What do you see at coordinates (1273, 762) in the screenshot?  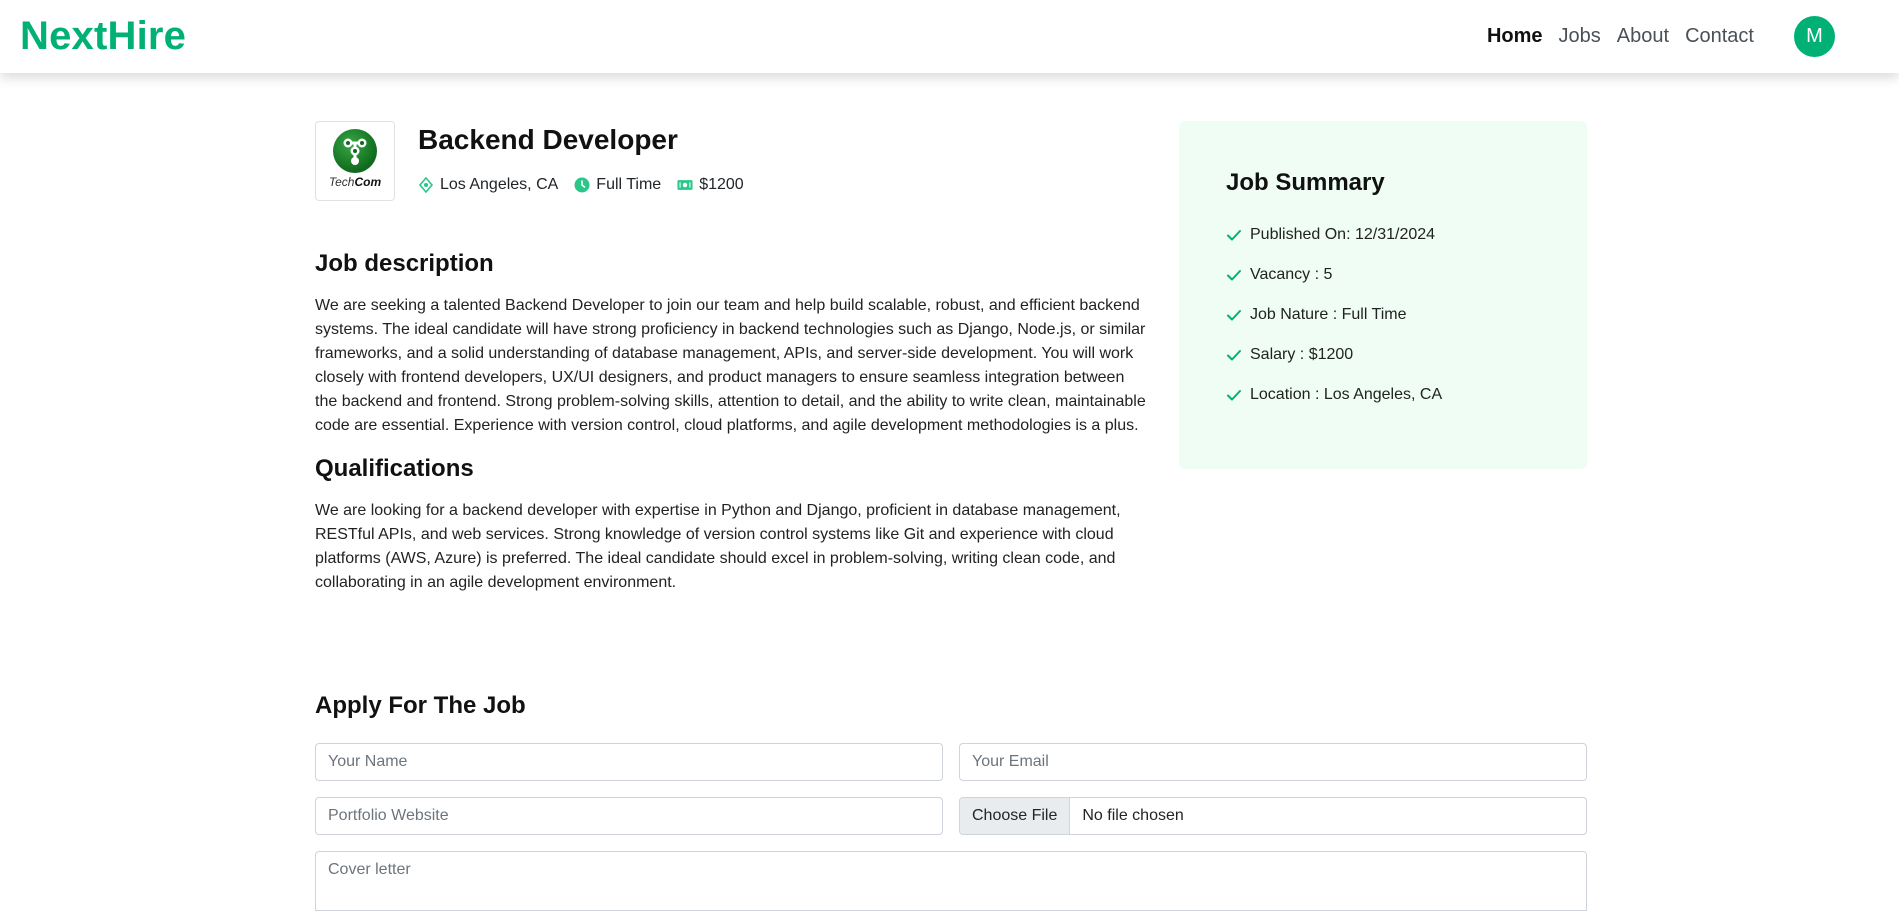 I see `email-input: Your Email` at bounding box center [1273, 762].